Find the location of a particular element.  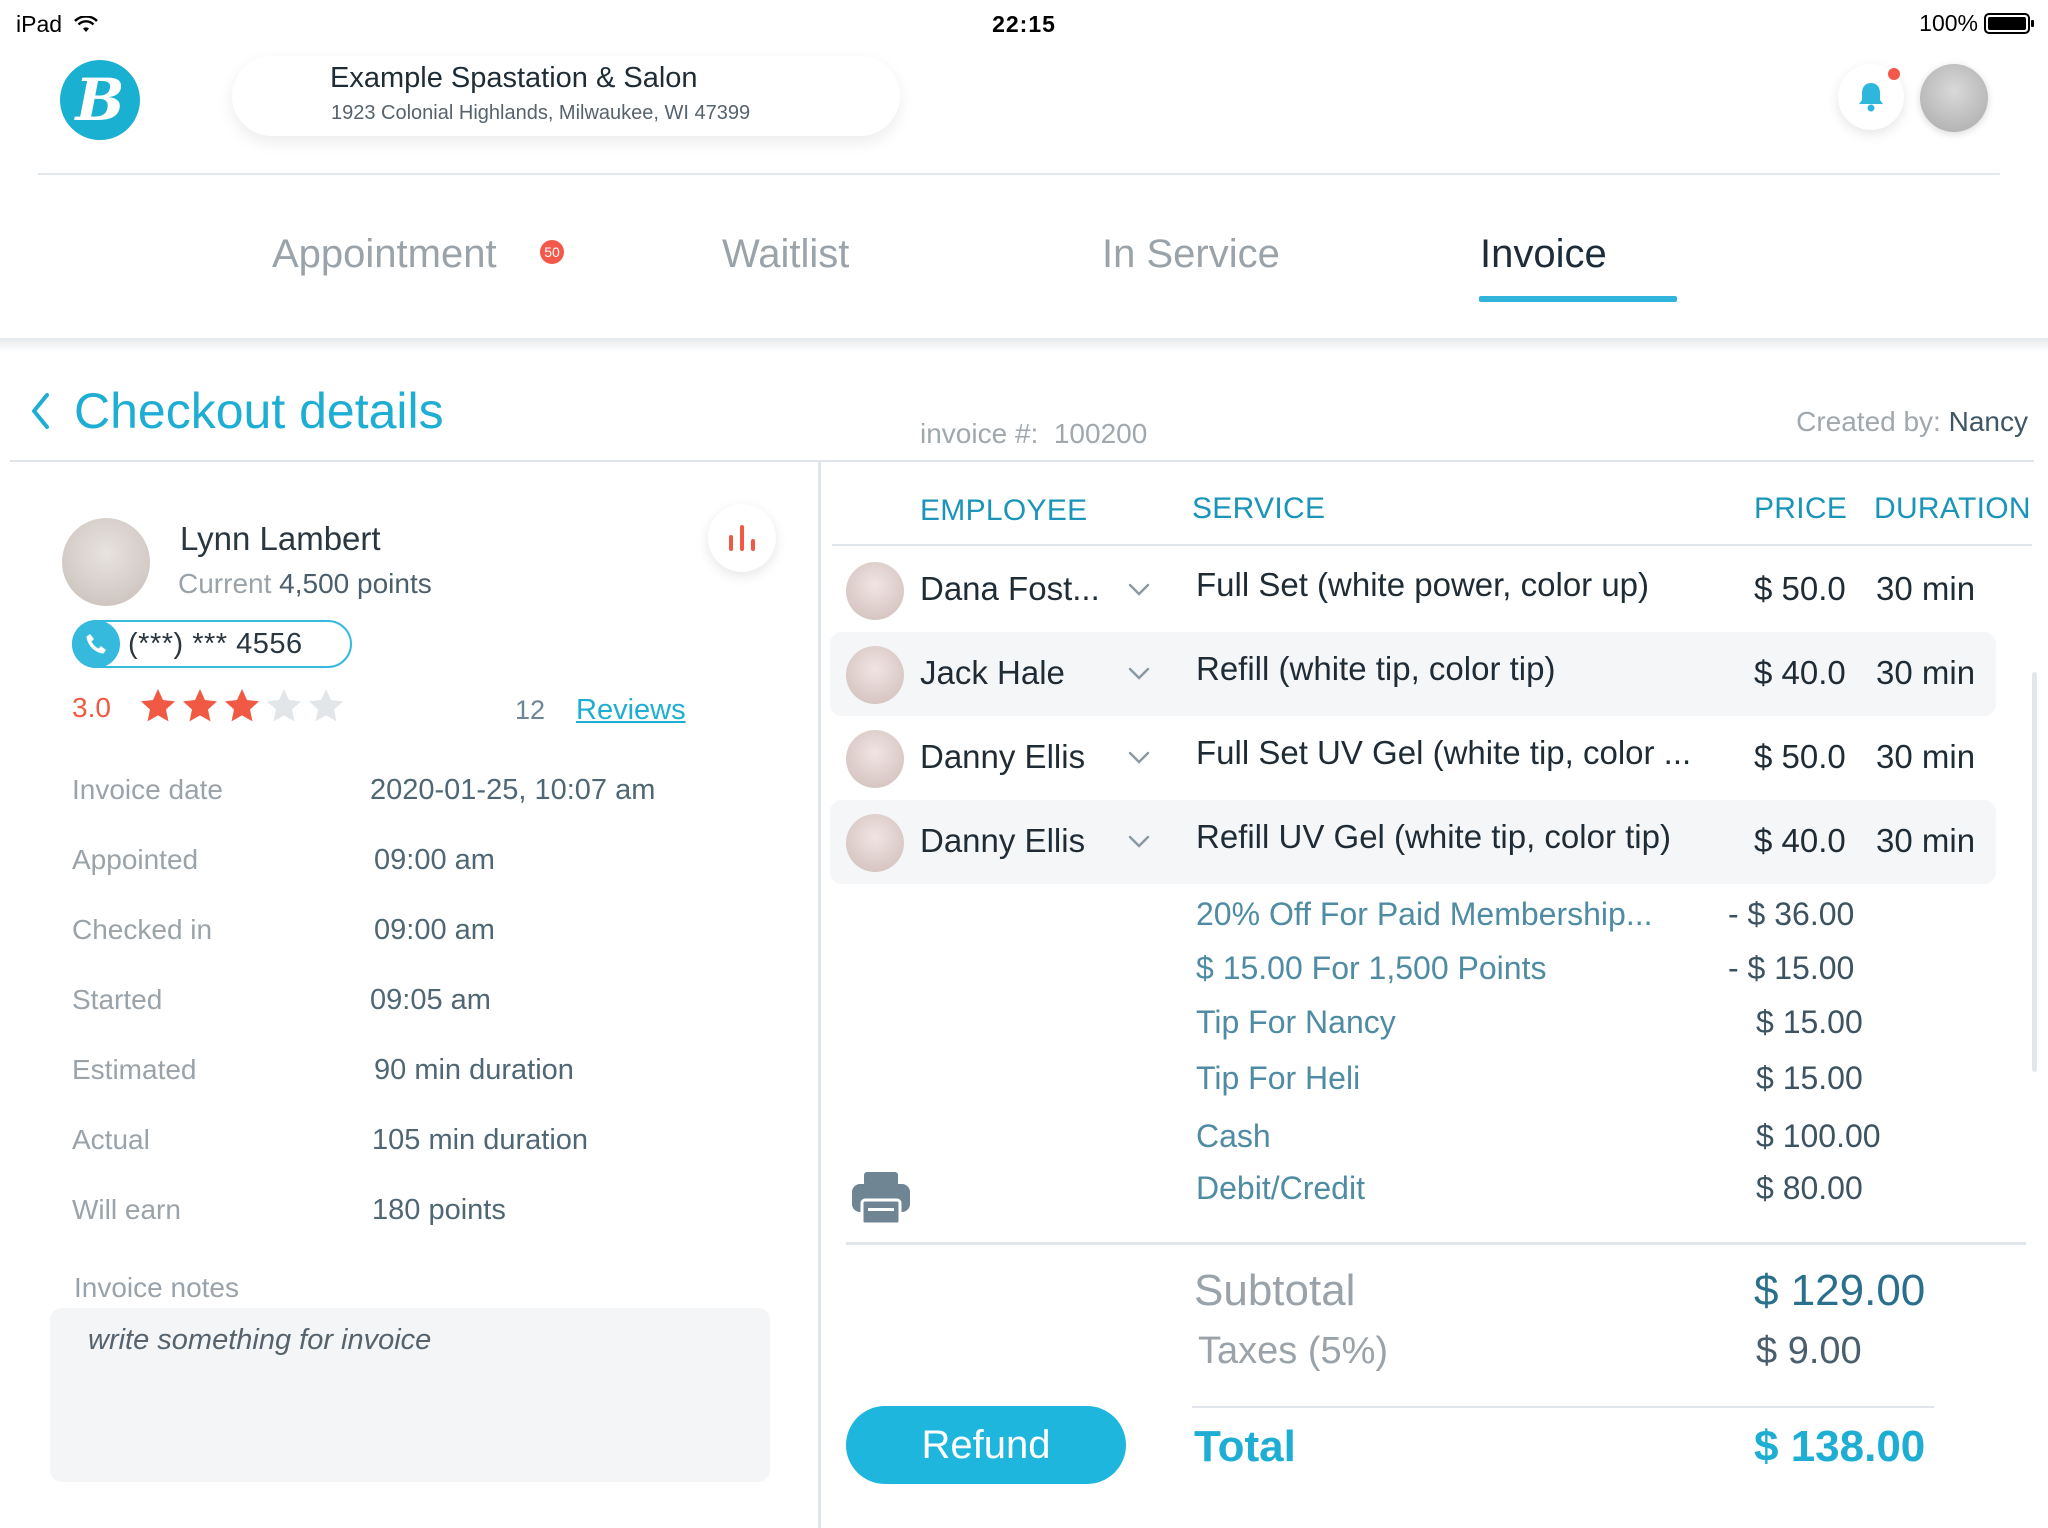

tabs-shadow is located at coordinates (1024, 345).